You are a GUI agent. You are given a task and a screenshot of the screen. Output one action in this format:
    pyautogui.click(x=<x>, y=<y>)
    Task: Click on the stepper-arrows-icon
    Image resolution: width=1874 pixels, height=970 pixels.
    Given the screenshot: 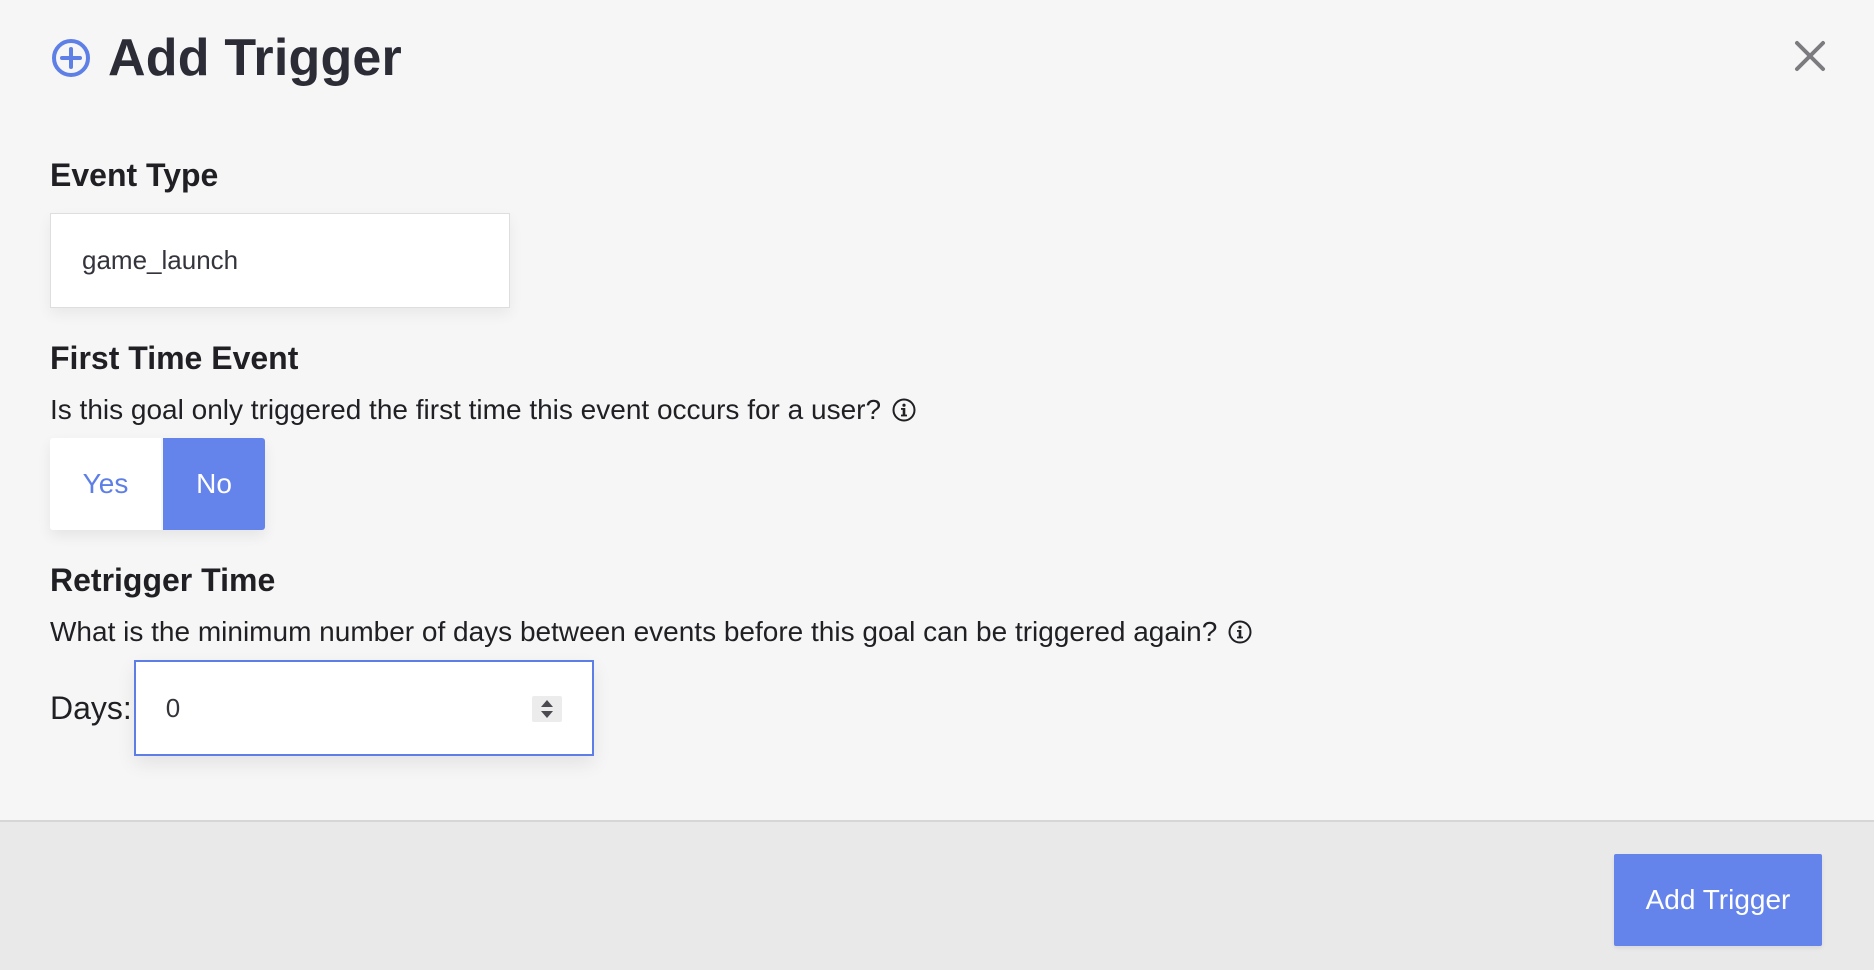 What is the action you would take?
    pyautogui.click(x=546, y=709)
    